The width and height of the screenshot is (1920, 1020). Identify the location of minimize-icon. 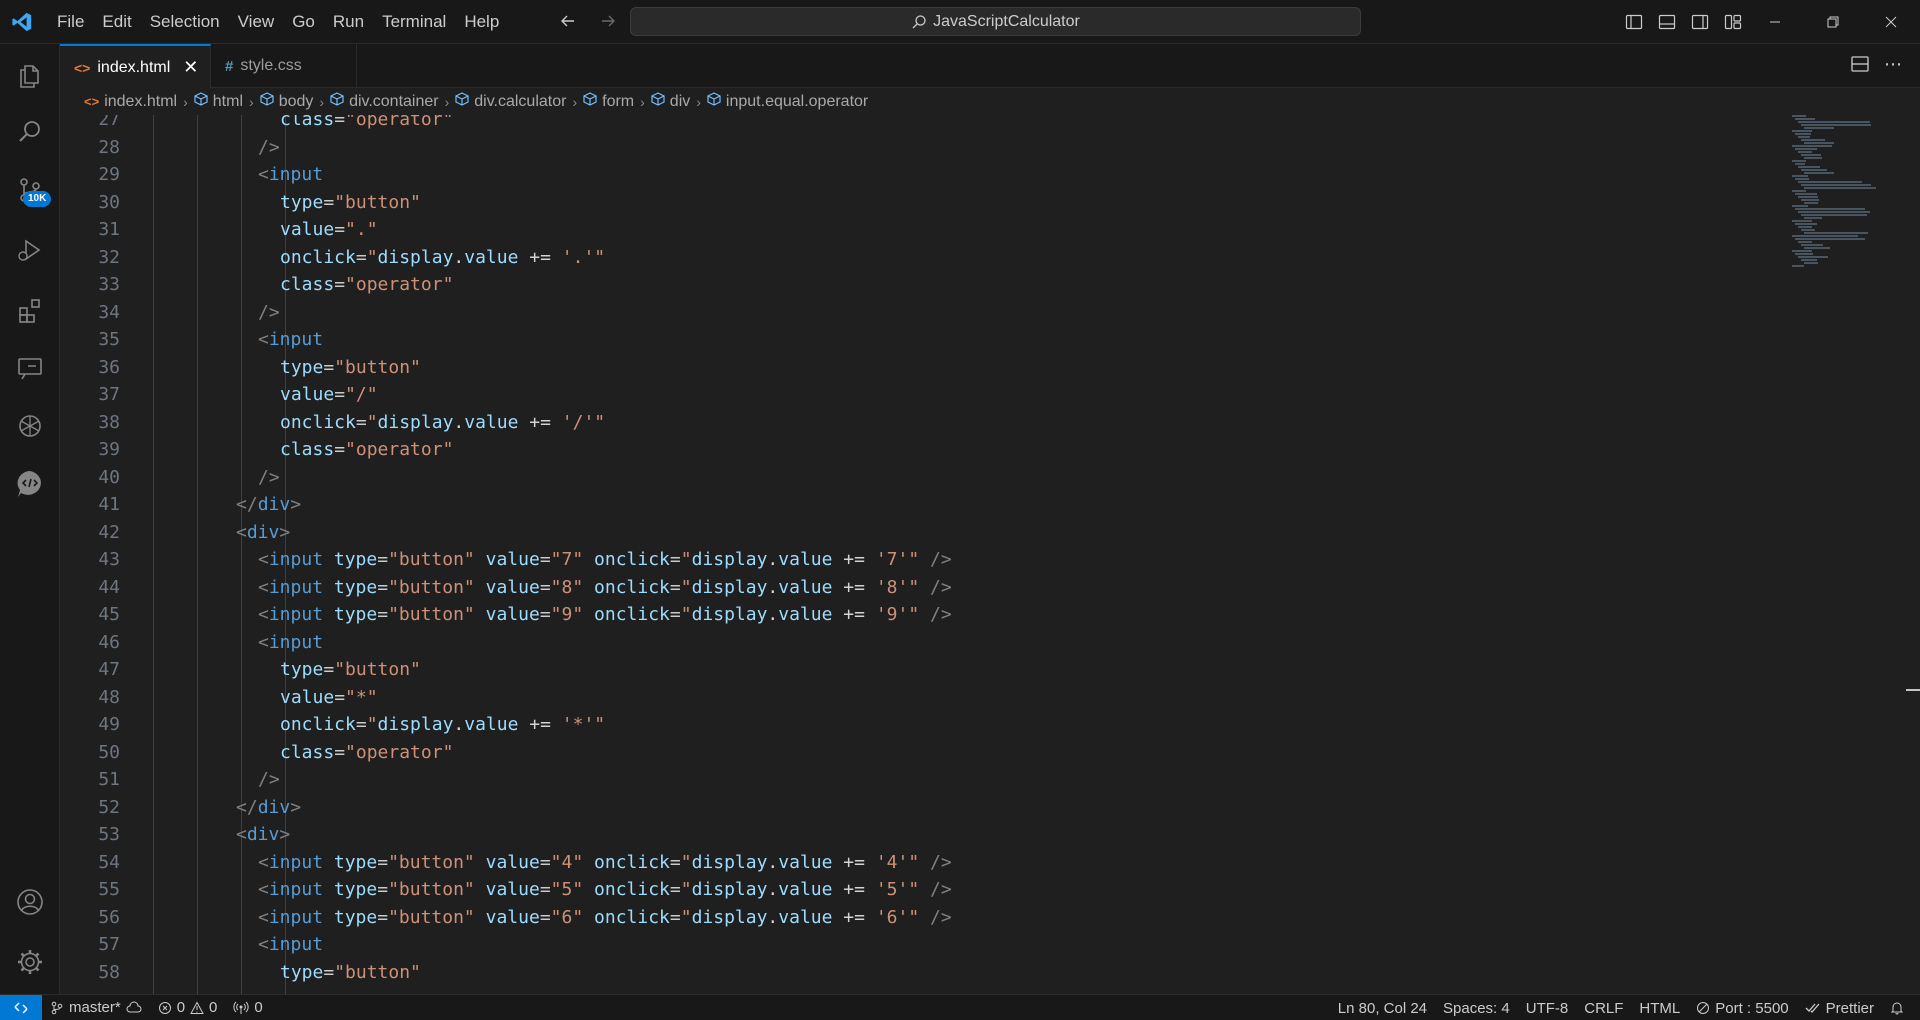
(1775, 22).